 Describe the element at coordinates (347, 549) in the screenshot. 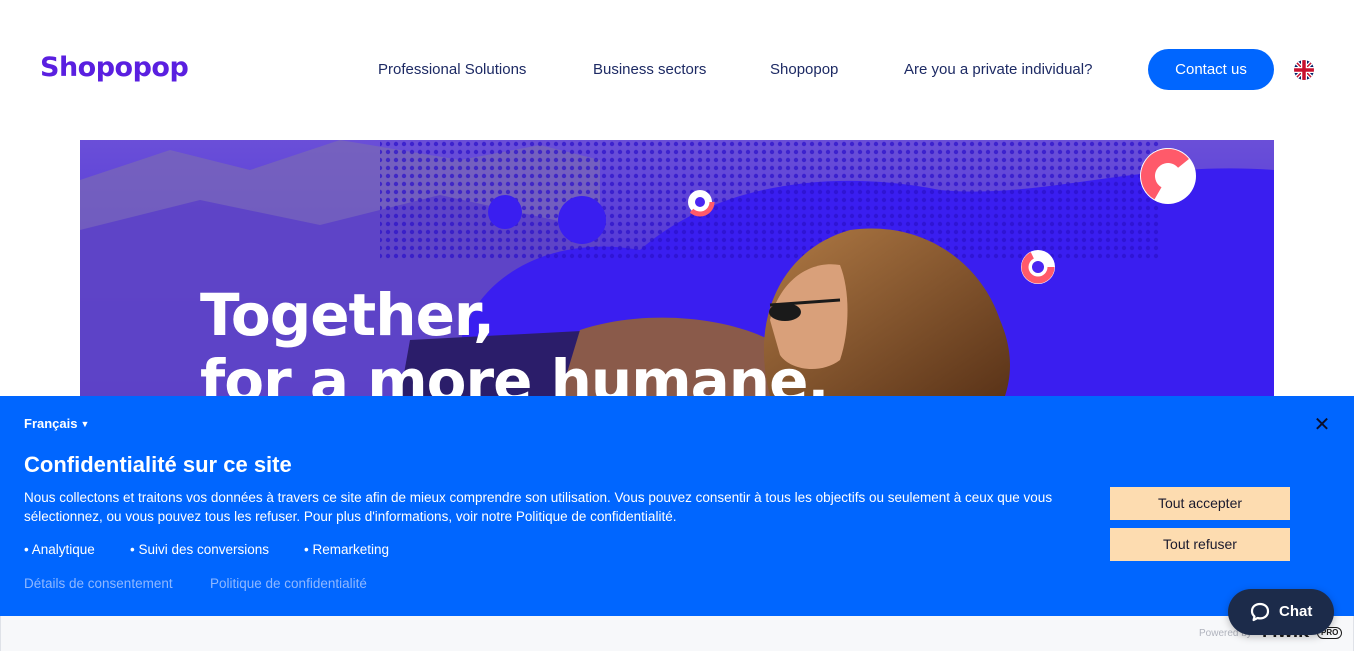

I see `purpose-remarketing: • Remarketing` at that location.